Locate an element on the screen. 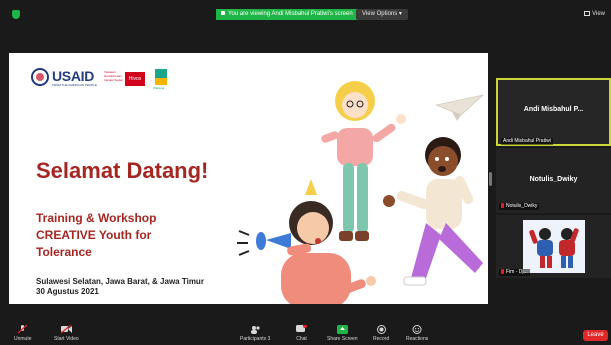 This screenshot has width=611, height=345. partner-logo-label: Wahana is located at coordinates (159, 88).